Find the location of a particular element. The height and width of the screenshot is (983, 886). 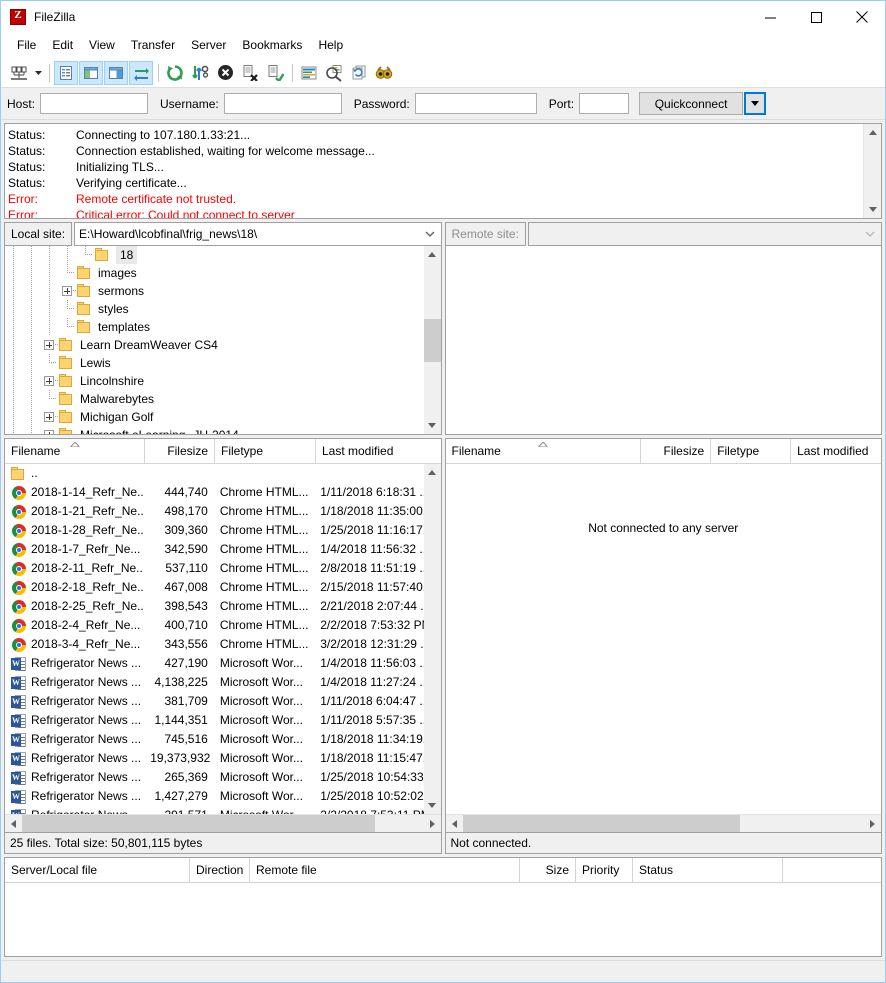

minimize-icon is located at coordinates (770, 17).